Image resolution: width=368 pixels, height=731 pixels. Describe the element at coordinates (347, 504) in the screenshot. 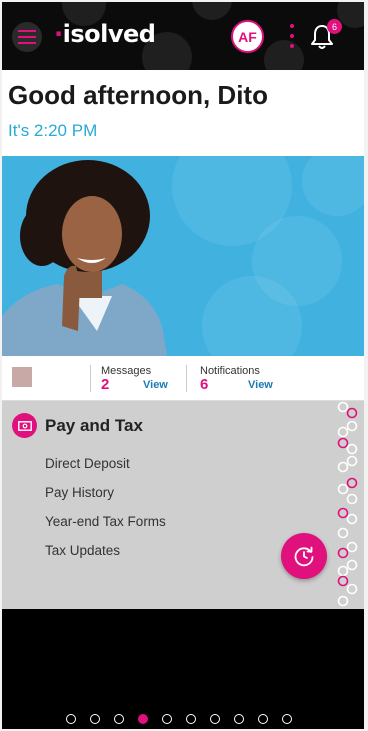

I see `decorative-chain-pattern` at that location.